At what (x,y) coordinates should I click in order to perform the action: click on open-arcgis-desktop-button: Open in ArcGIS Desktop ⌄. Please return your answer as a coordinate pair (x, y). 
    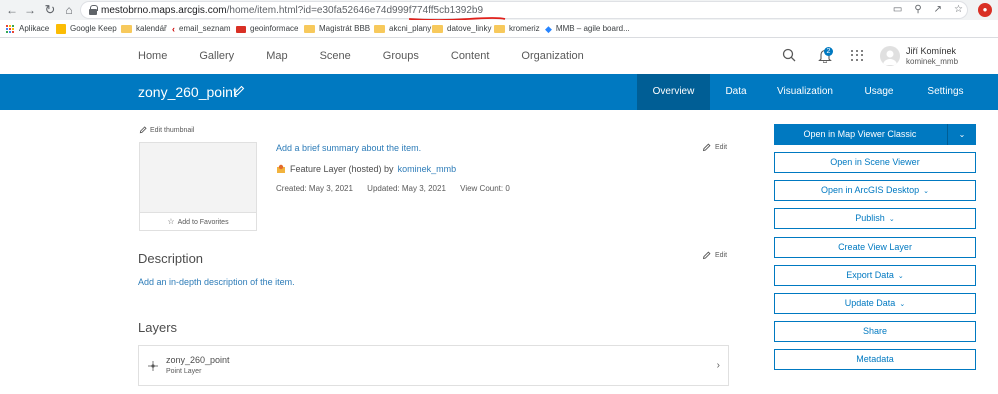
    Looking at the image, I should click on (875, 190).